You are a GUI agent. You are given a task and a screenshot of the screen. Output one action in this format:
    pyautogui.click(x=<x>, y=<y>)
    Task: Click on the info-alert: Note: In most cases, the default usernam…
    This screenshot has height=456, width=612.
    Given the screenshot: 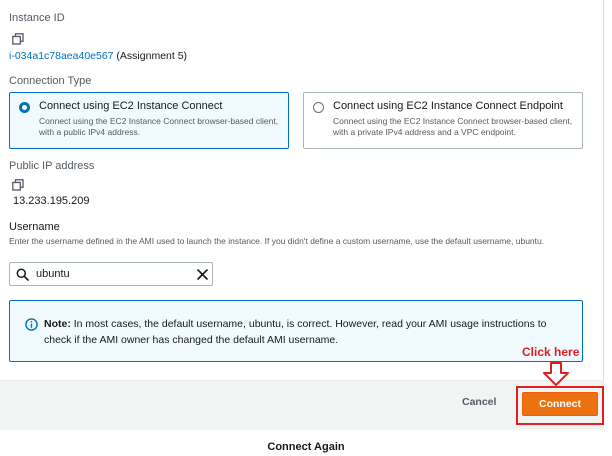 What is the action you would take?
    pyautogui.click(x=296, y=331)
    